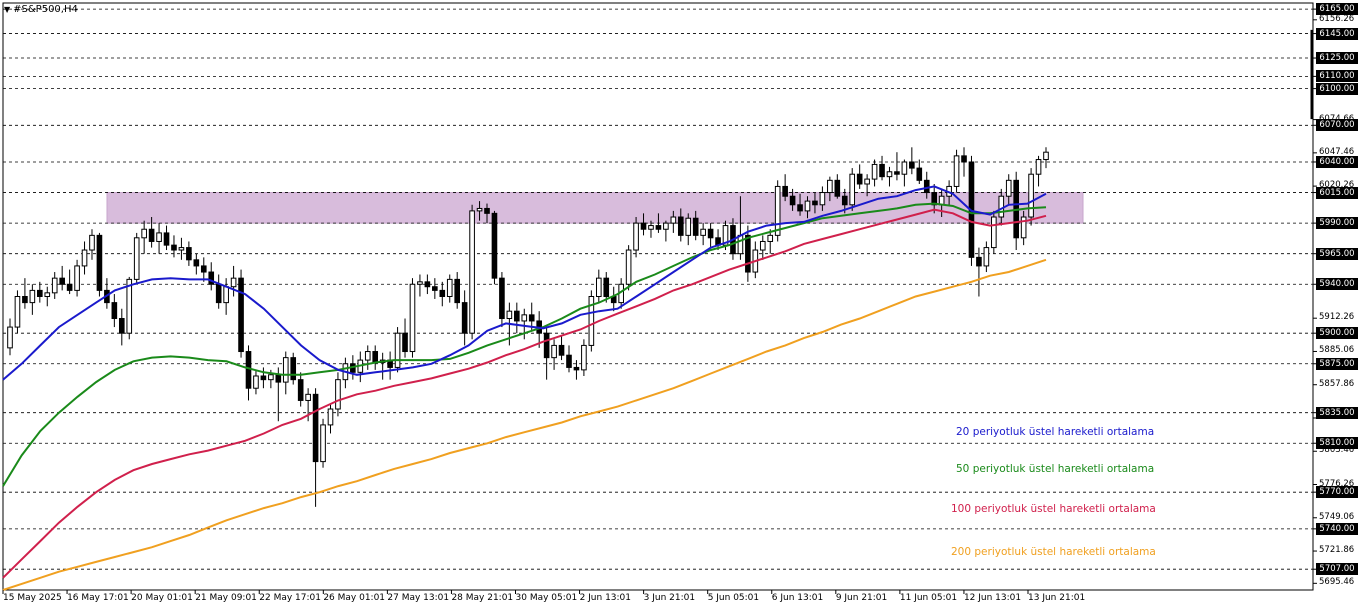 This screenshot has width=1362, height=611. Describe the element at coordinates (162, 598) in the screenshot. I see `x-tick-label: 20 May 01:01` at that location.